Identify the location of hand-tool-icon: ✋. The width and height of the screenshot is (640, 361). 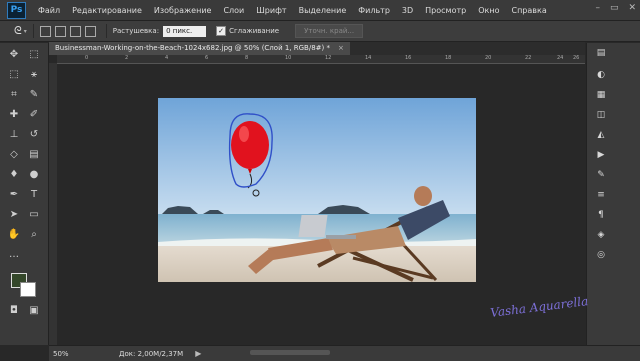
(14, 235).